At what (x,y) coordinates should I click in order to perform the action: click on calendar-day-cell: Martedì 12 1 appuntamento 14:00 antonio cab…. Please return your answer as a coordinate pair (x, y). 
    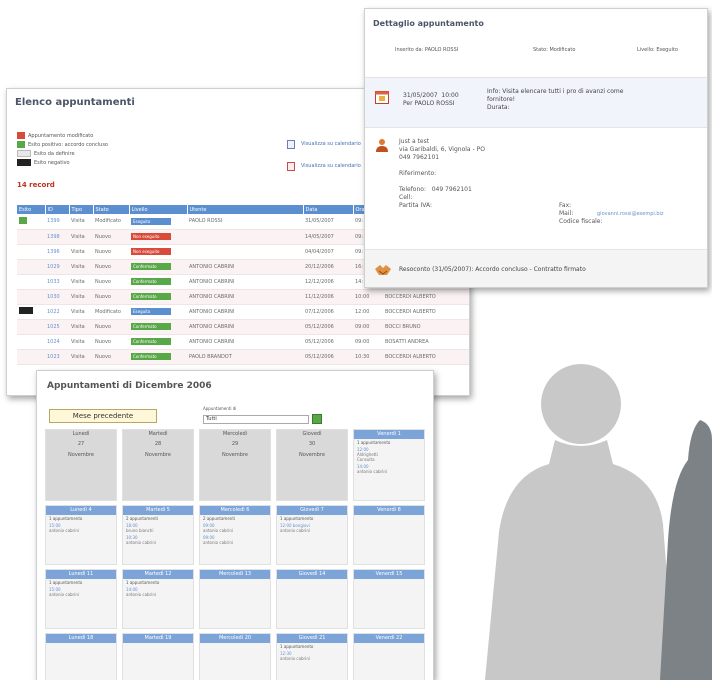
    Looking at the image, I should click on (158, 599).